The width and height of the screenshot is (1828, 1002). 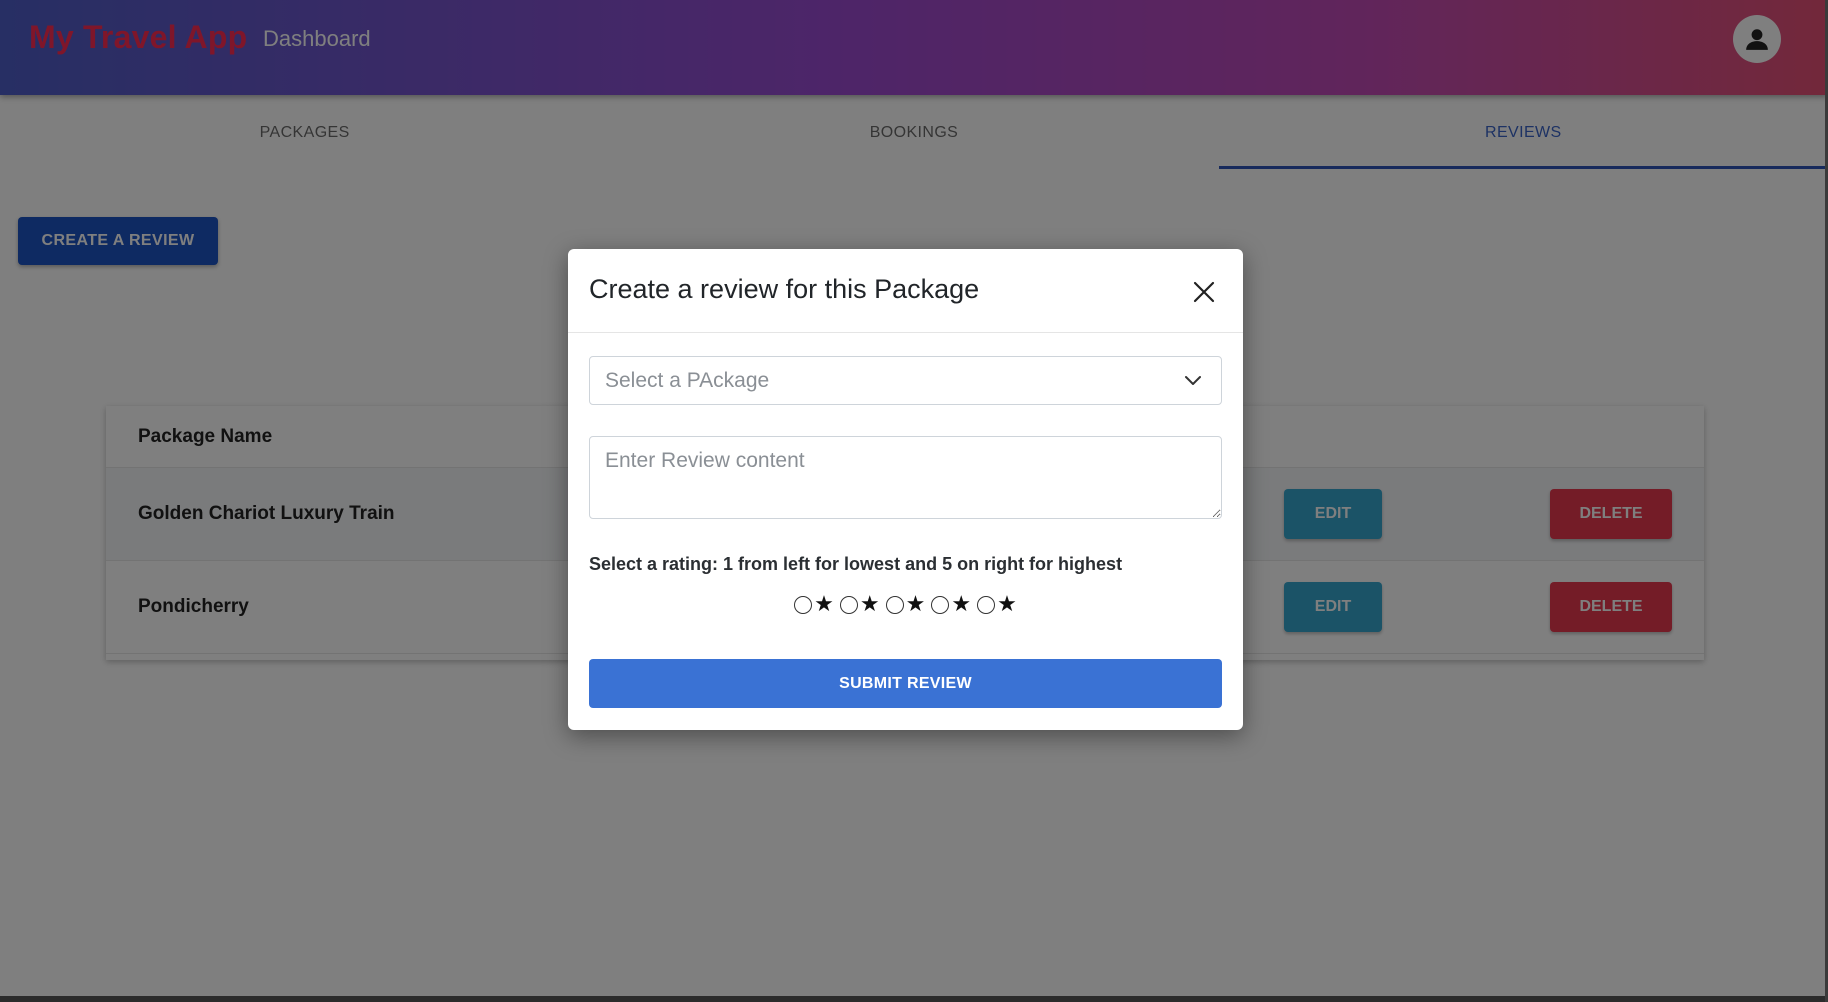 What do you see at coordinates (905, 683) in the screenshot?
I see `submit-review-button: SUBMIT REVIEW` at bounding box center [905, 683].